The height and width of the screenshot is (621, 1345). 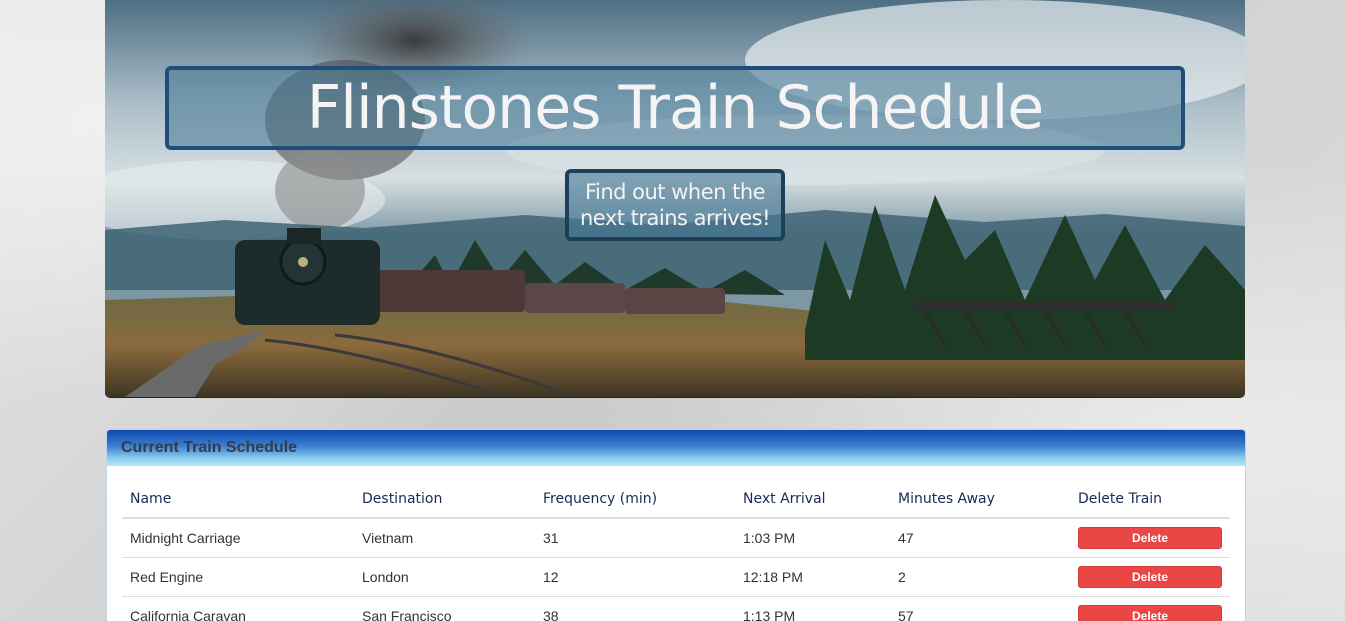 What do you see at coordinates (238, 608) in the screenshot?
I see `train-name-cell: California Caravan` at bounding box center [238, 608].